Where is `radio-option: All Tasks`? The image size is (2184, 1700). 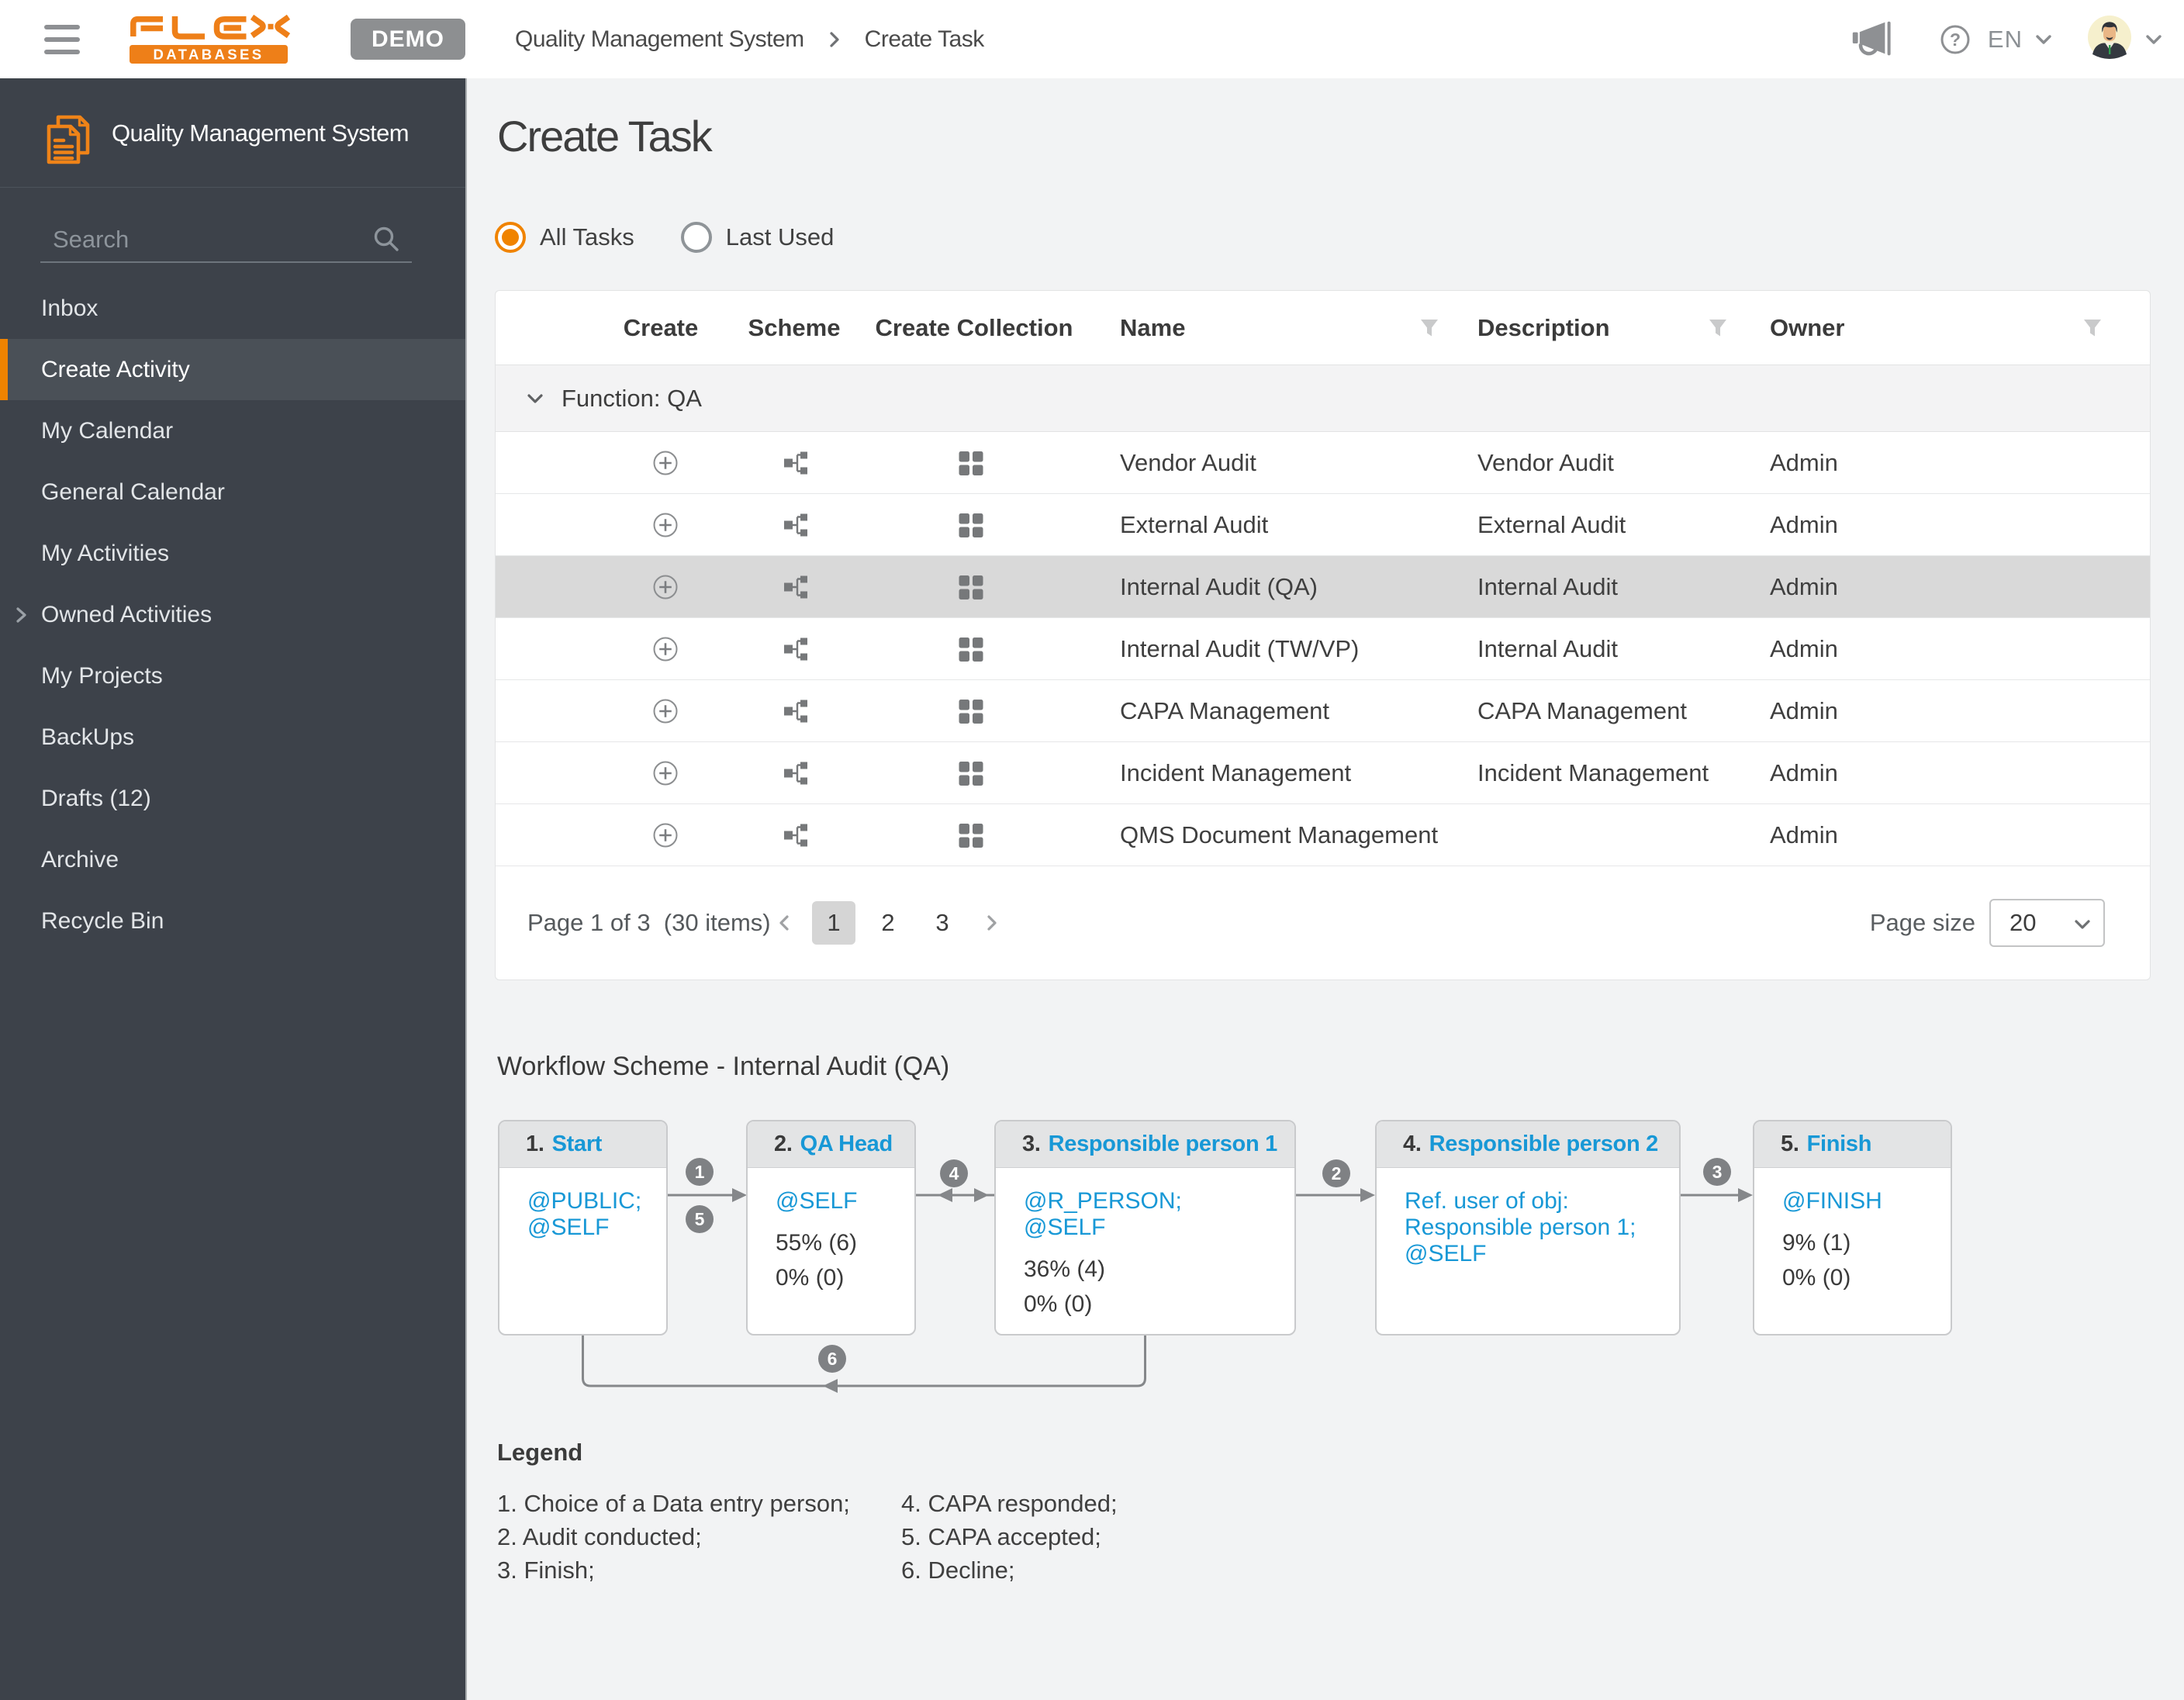
radio-option: All Tasks is located at coordinates (564, 237).